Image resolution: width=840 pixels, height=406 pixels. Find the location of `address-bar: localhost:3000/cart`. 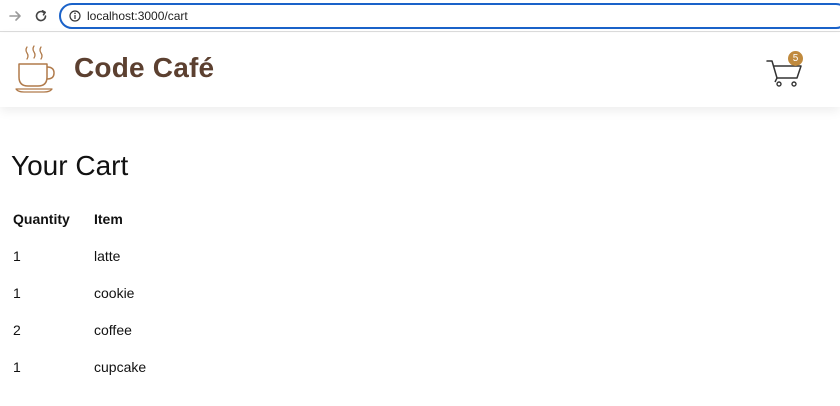

address-bar: localhost:3000/cart is located at coordinates (449, 16).